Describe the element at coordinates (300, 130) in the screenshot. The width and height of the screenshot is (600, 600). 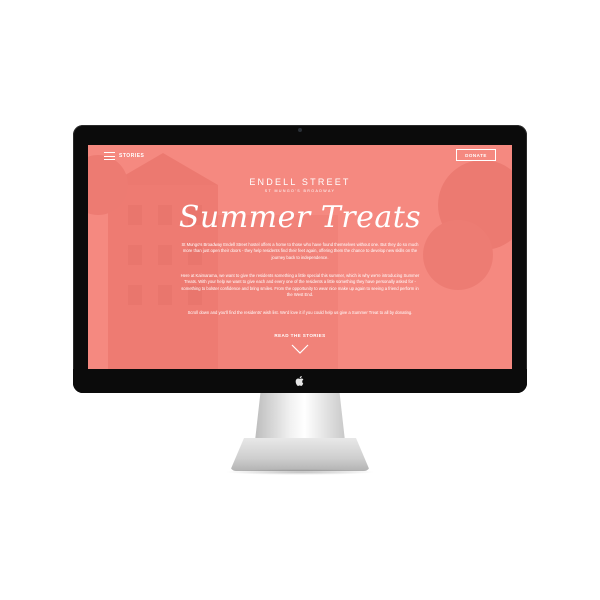
I see `webcam` at that location.